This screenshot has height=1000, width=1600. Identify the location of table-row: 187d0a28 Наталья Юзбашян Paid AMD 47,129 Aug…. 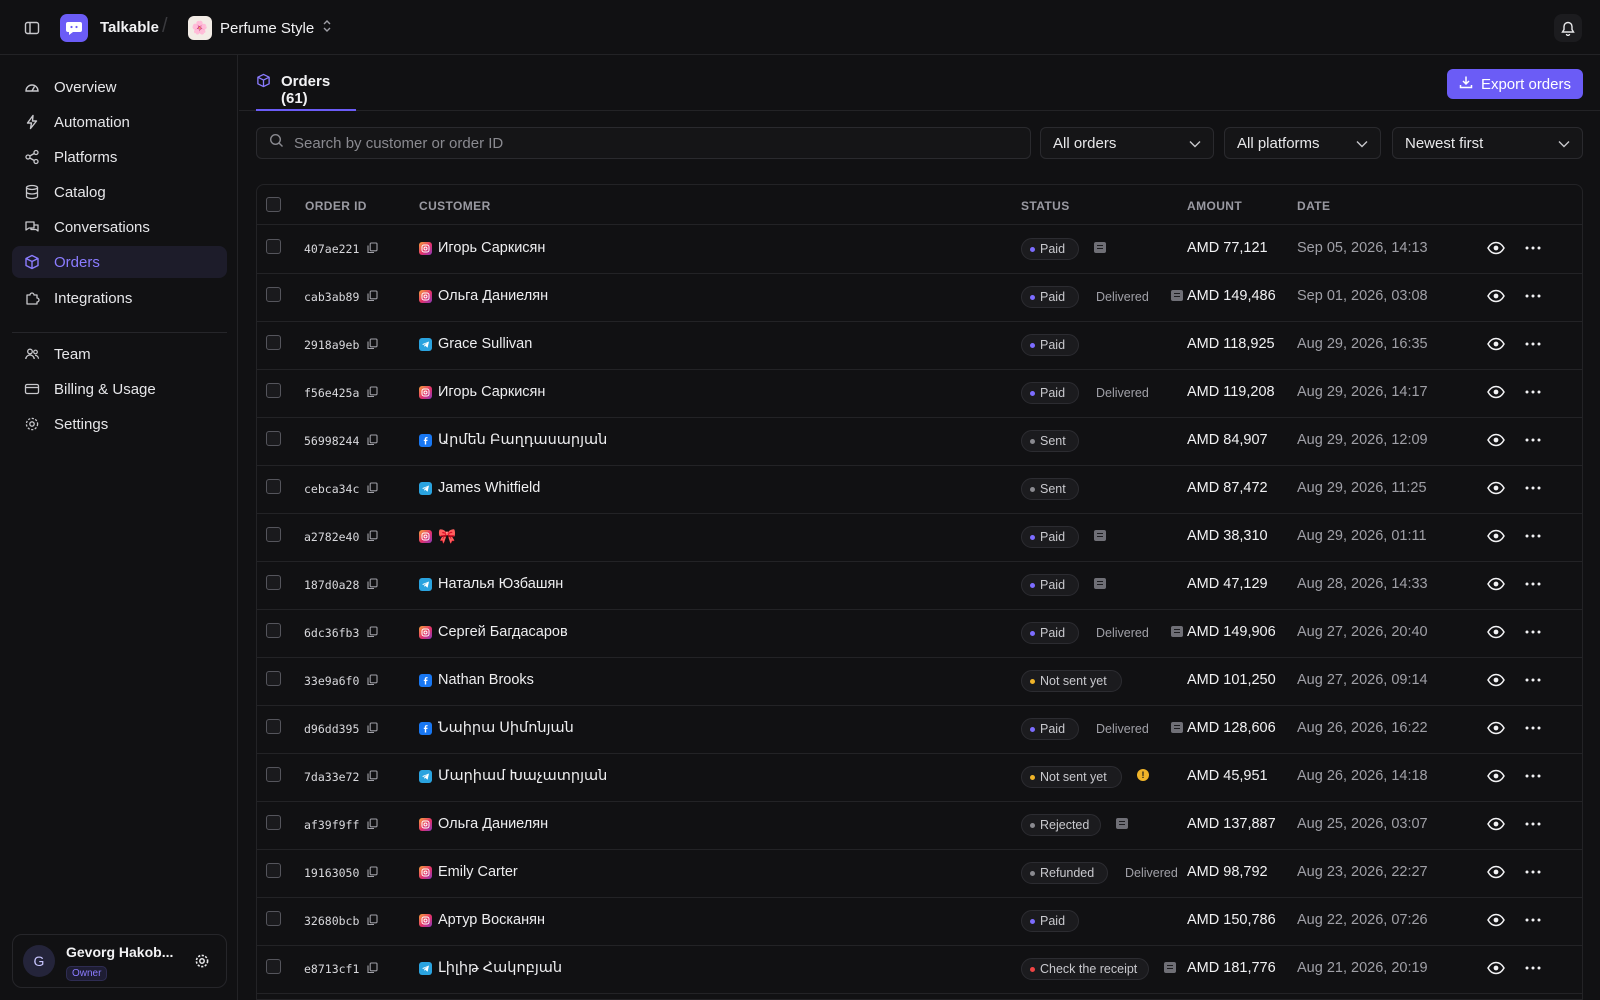
(919, 585).